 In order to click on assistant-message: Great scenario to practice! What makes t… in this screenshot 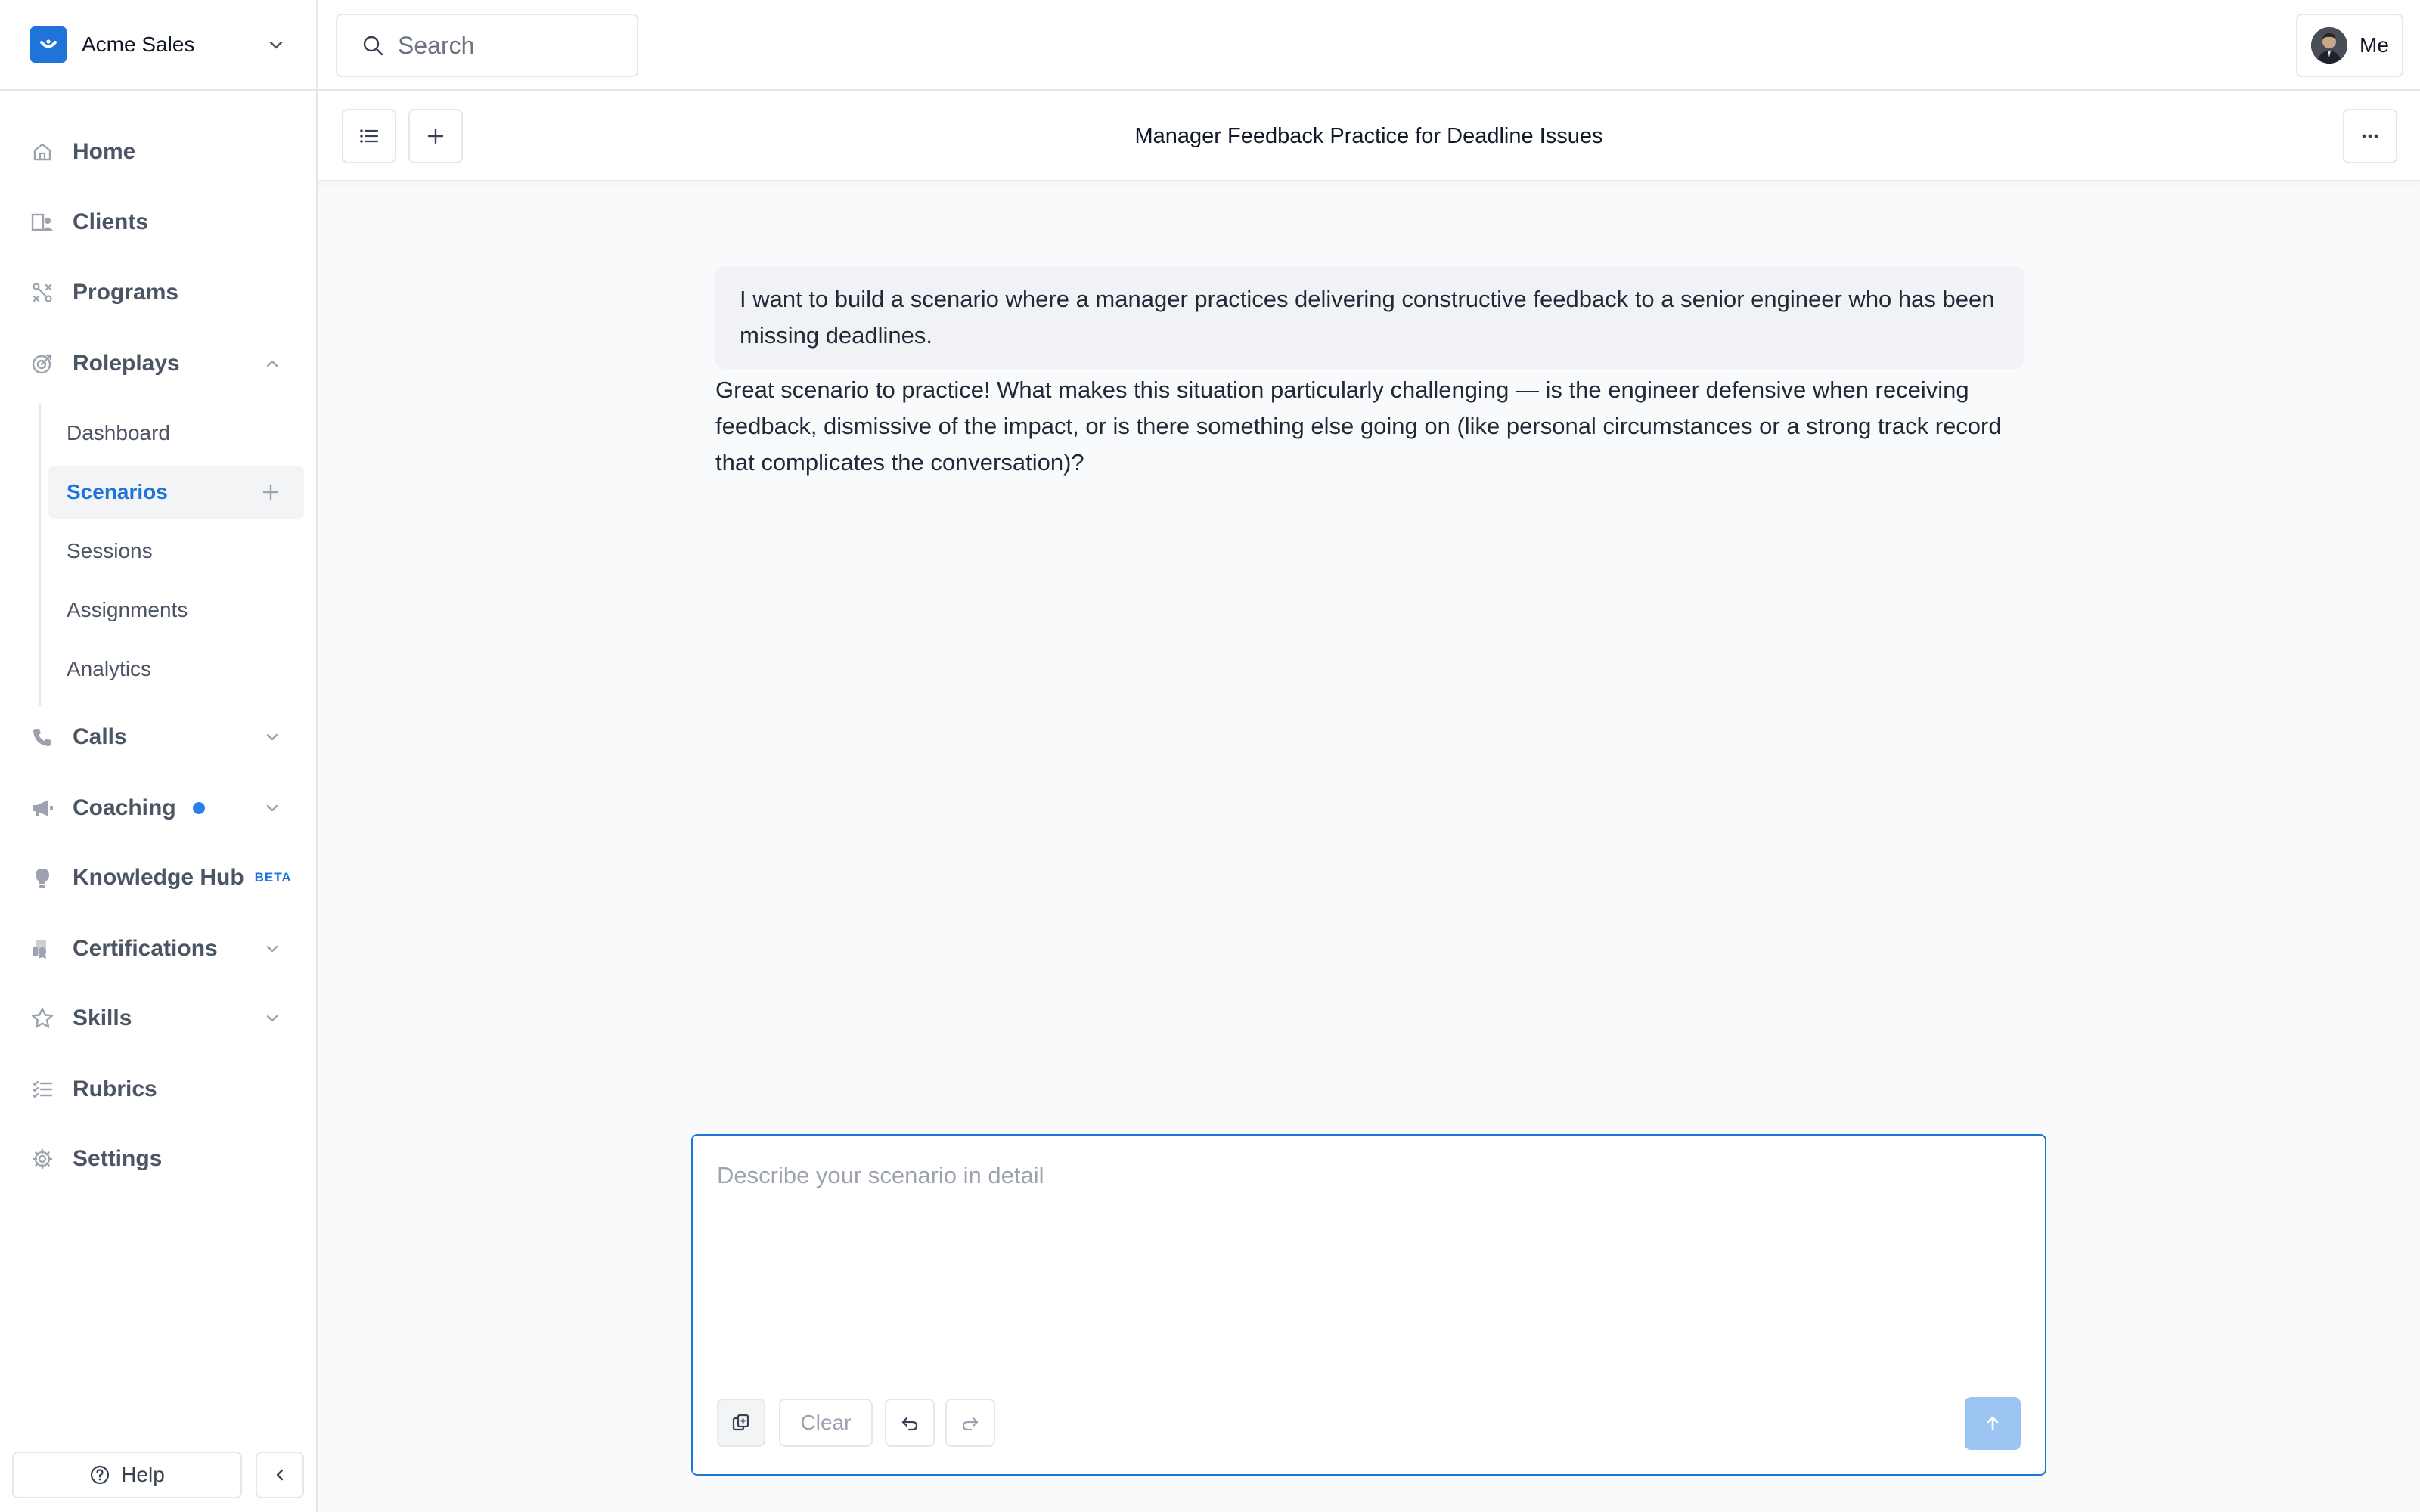, I will do `click(1358, 426)`.